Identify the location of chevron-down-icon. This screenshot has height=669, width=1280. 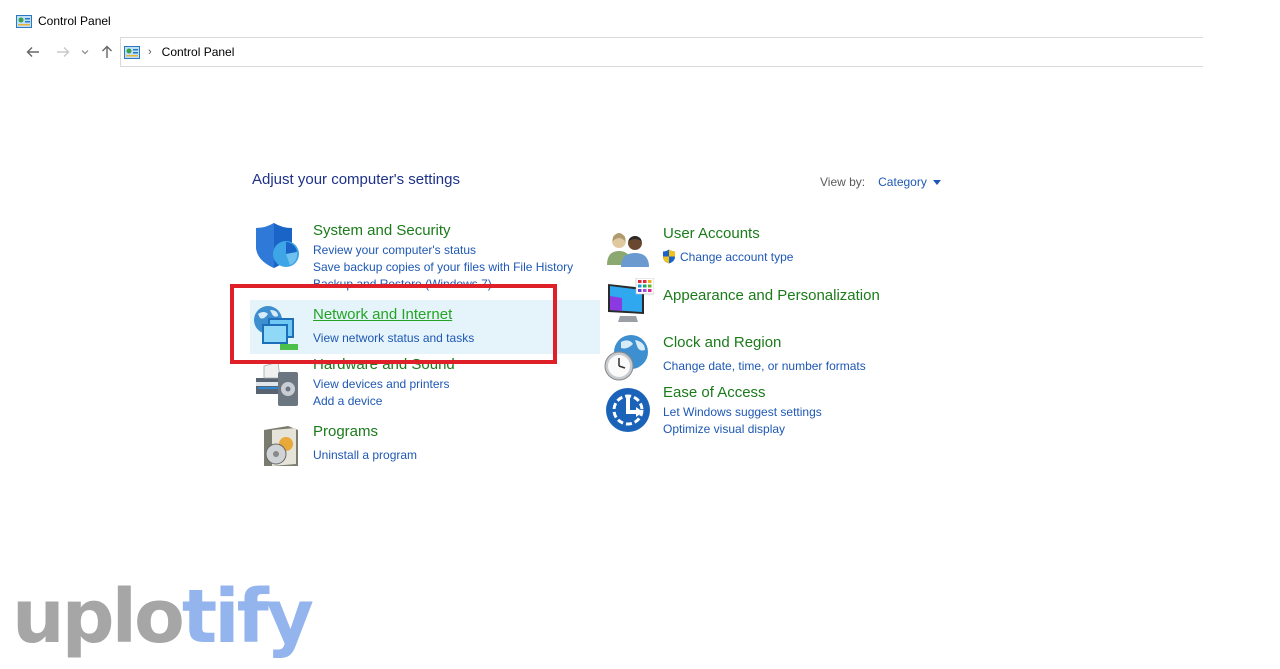
(85, 52).